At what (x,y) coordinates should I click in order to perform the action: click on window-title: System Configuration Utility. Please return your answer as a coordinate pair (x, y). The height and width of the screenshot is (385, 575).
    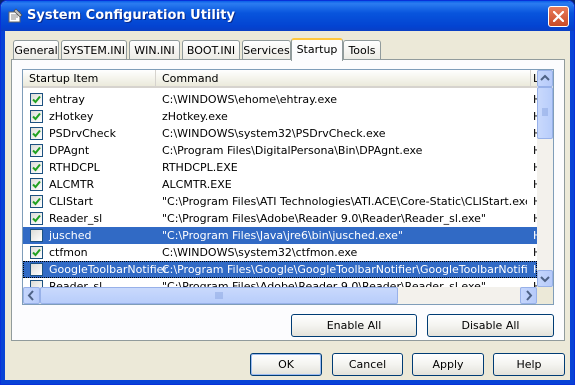
    Looking at the image, I should click on (131, 15).